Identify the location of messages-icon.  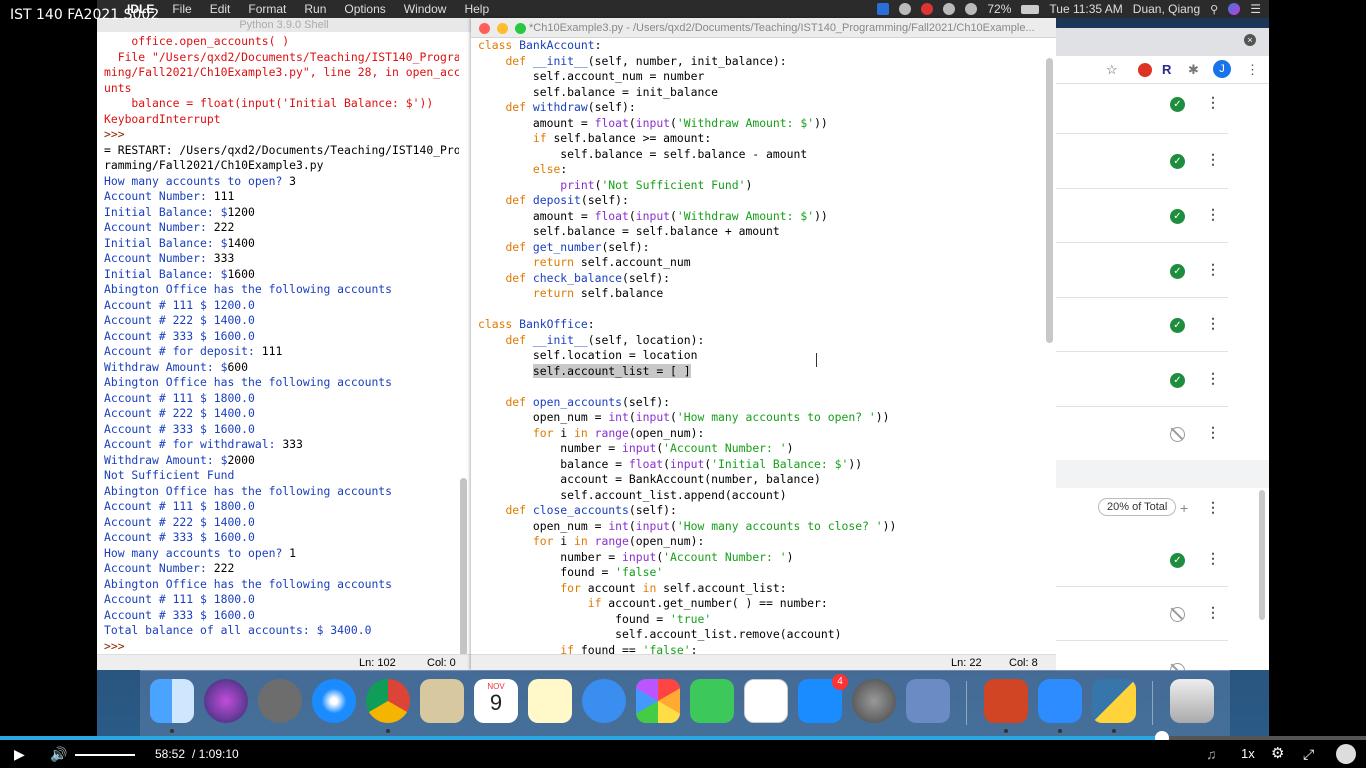
(604, 701).